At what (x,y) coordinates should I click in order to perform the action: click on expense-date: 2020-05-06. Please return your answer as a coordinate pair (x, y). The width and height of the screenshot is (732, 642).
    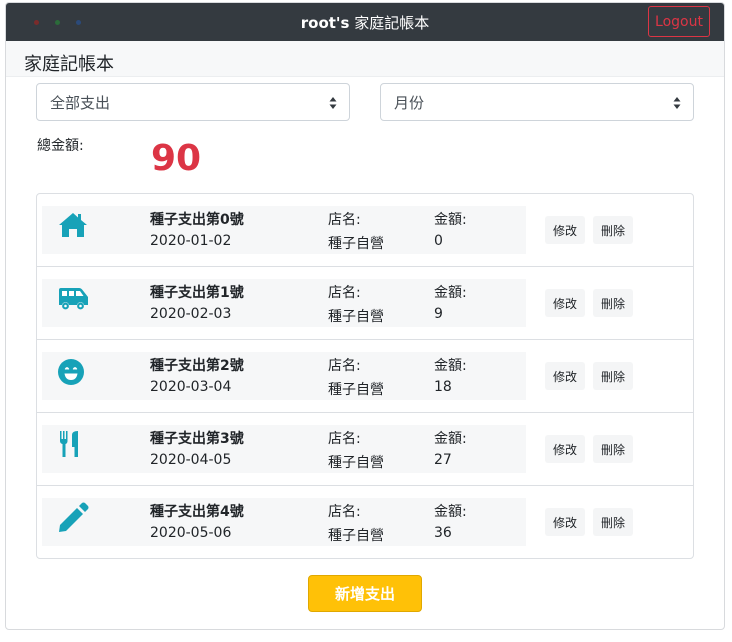
    Looking at the image, I should click on (191, 533).